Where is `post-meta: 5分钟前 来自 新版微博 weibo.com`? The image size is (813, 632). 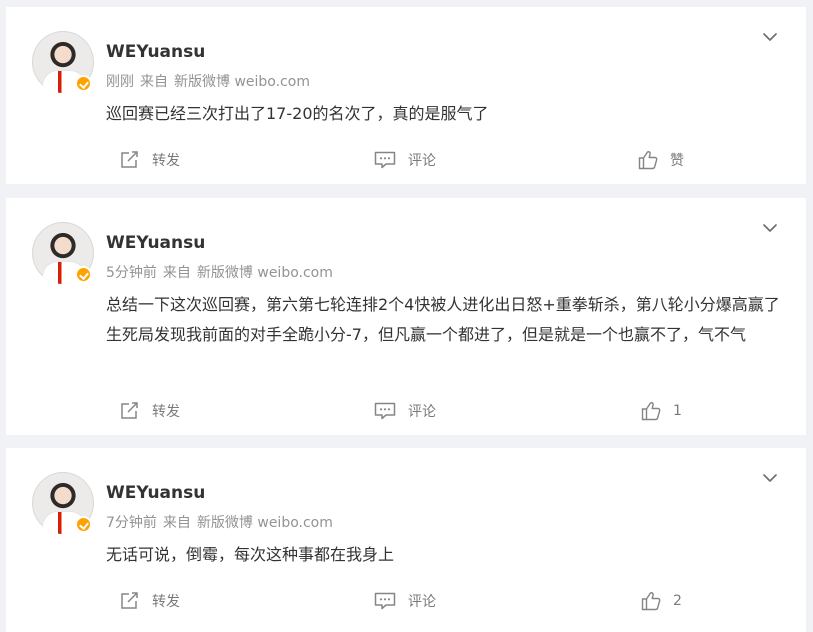 post-meta: 5分钟前 来自 新版微博 weibo.com is located at coordinates (222, 273).